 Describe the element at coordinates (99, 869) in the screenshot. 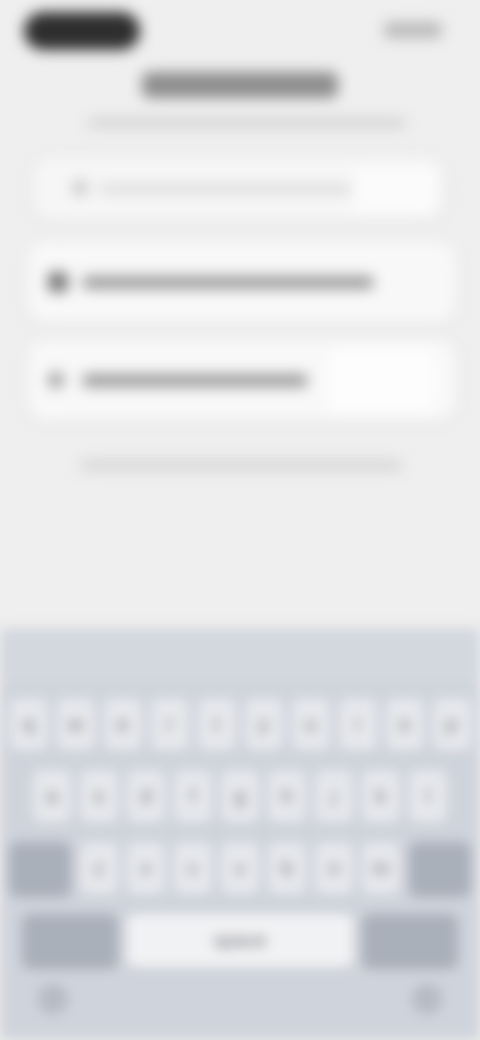

I see `key: z` at that location.